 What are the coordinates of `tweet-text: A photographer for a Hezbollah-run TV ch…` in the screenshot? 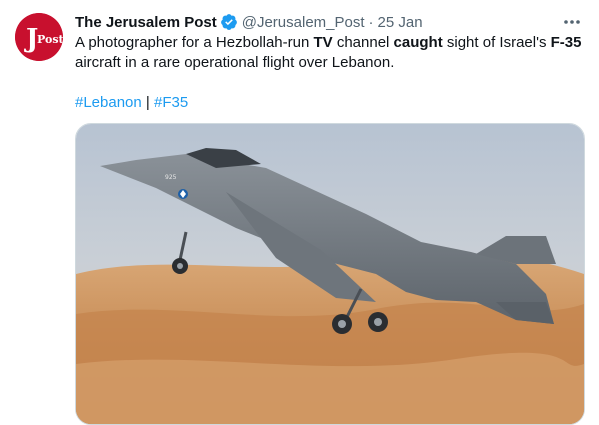 It's located at (331, 53).